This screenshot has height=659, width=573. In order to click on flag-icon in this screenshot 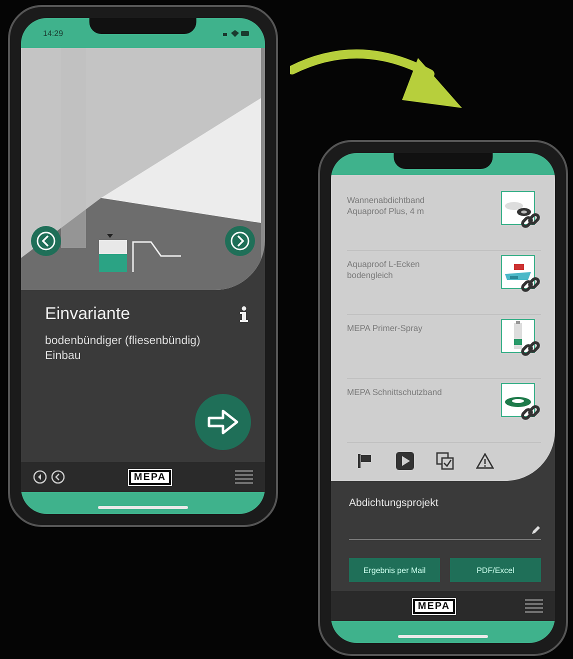, I will do `click(365, 461)`.